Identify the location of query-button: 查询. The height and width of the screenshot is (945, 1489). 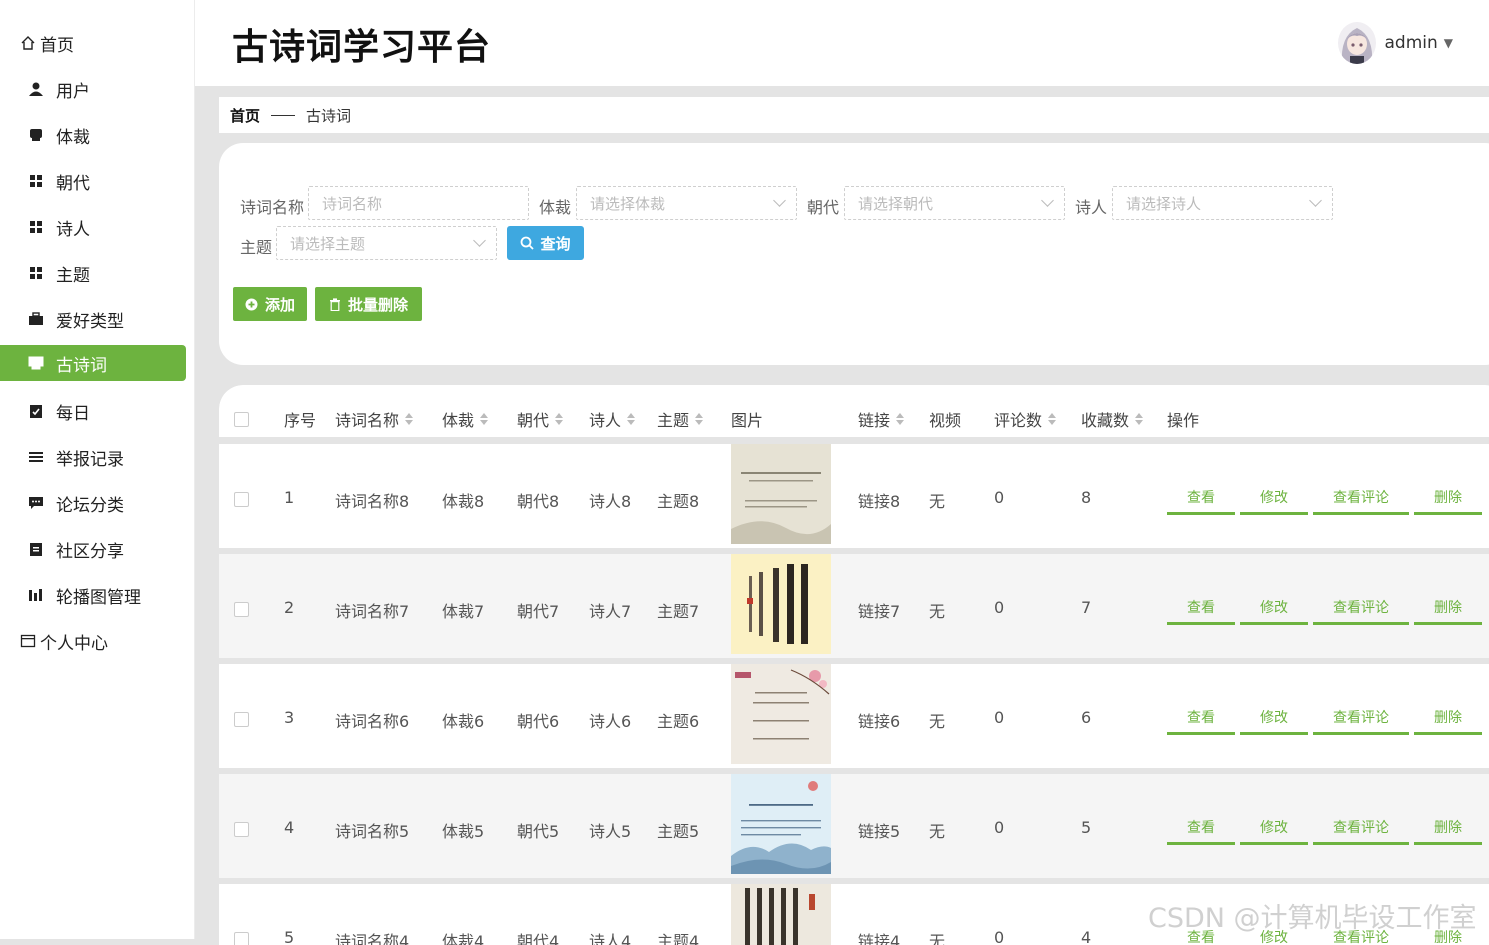
(545, 243).